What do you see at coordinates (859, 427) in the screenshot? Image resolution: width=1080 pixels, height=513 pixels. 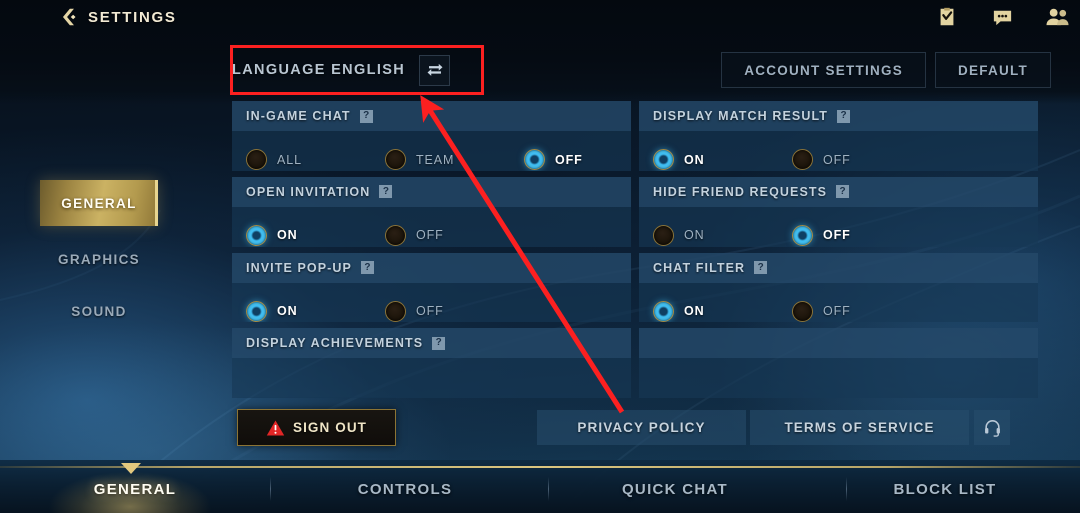 I see `terms-of-service-button: TERMS OF SERVICE` at bounding box center [859, 427].